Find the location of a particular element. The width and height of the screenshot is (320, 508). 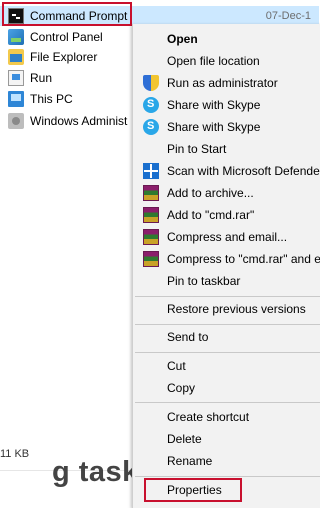

file-item-label: Control Panel is located at coordinates (66, 37).